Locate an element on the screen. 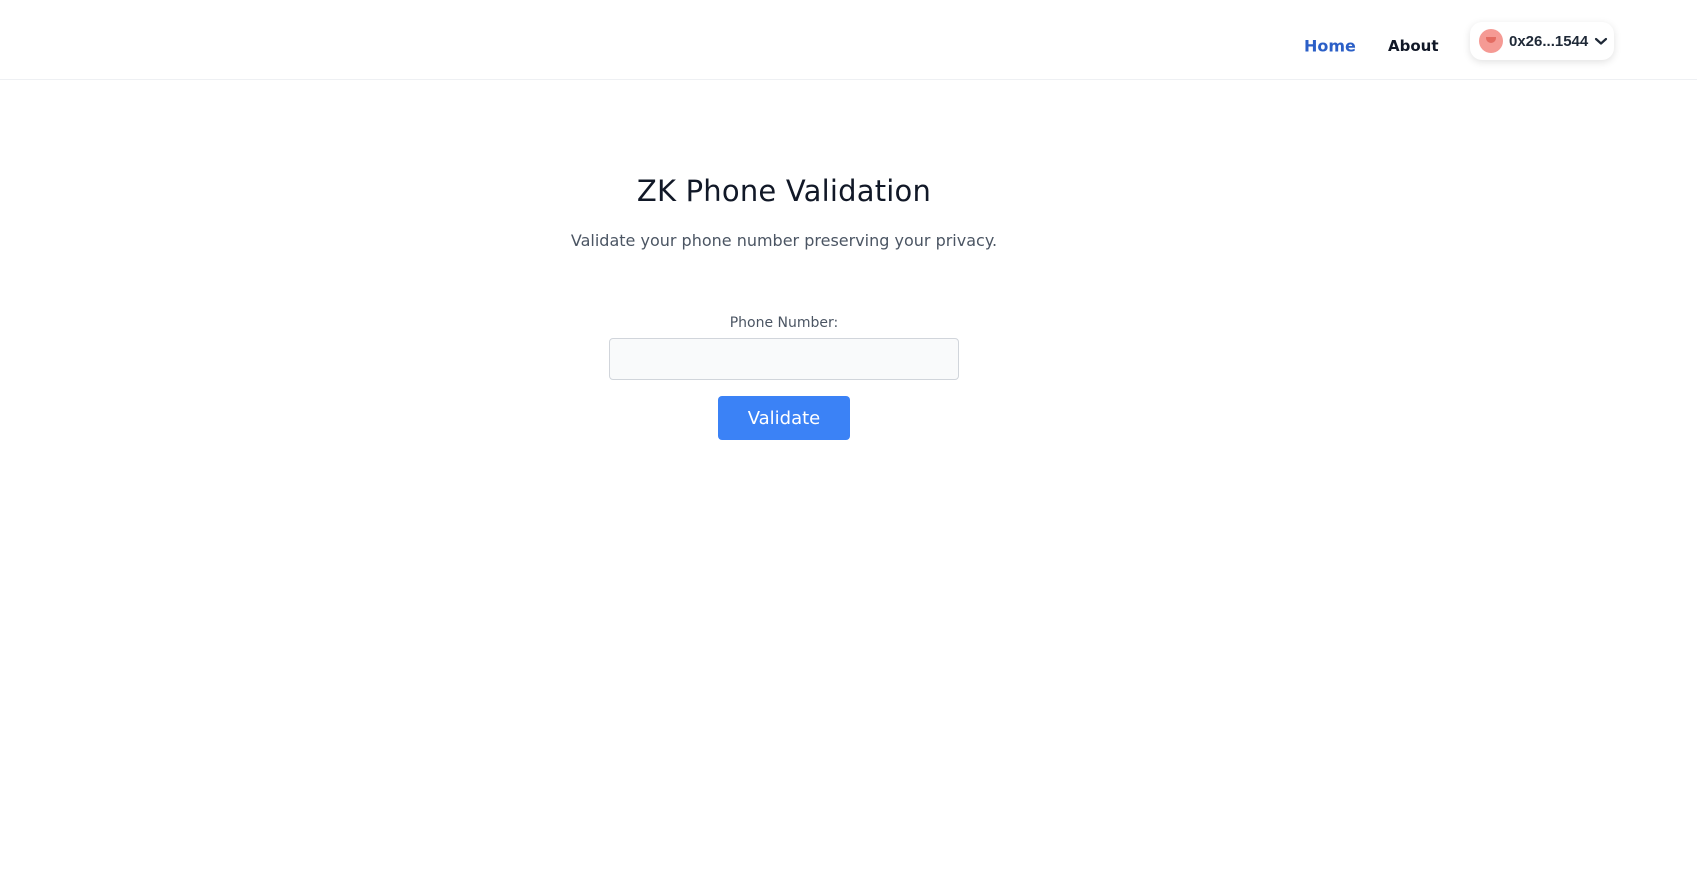  phone-number-input is located at coordinates (784, 359).